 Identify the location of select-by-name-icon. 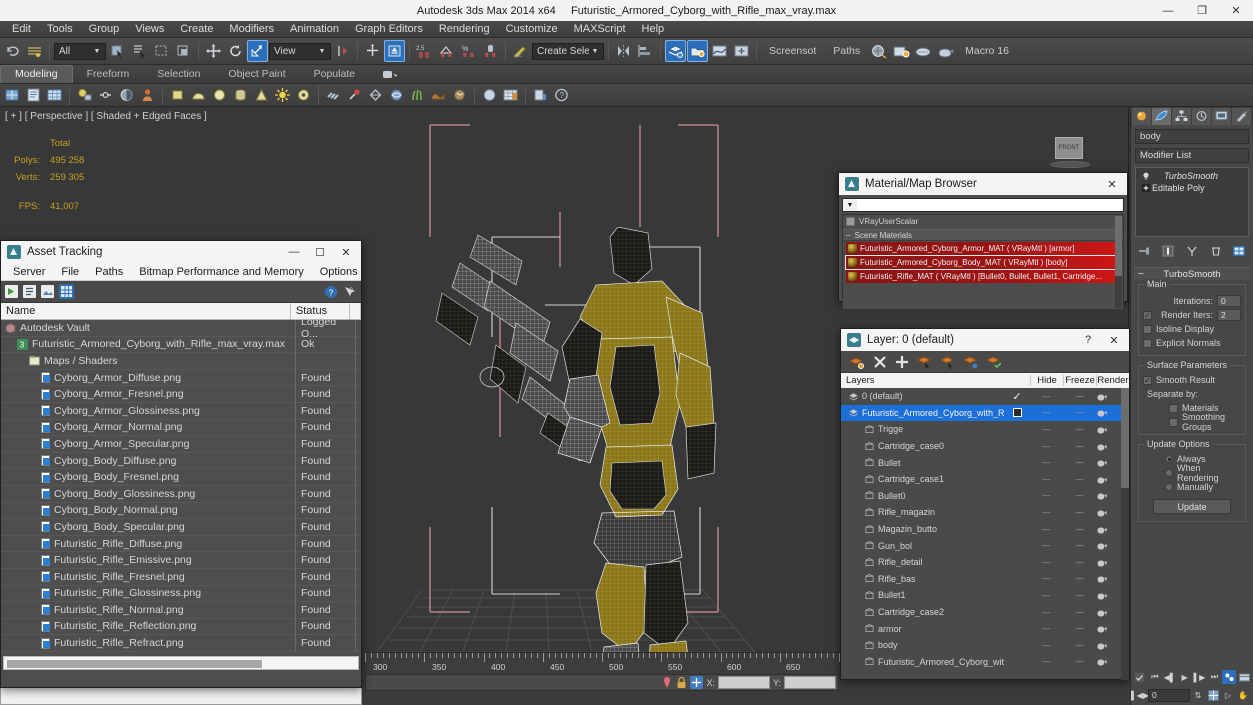
(139, 51).